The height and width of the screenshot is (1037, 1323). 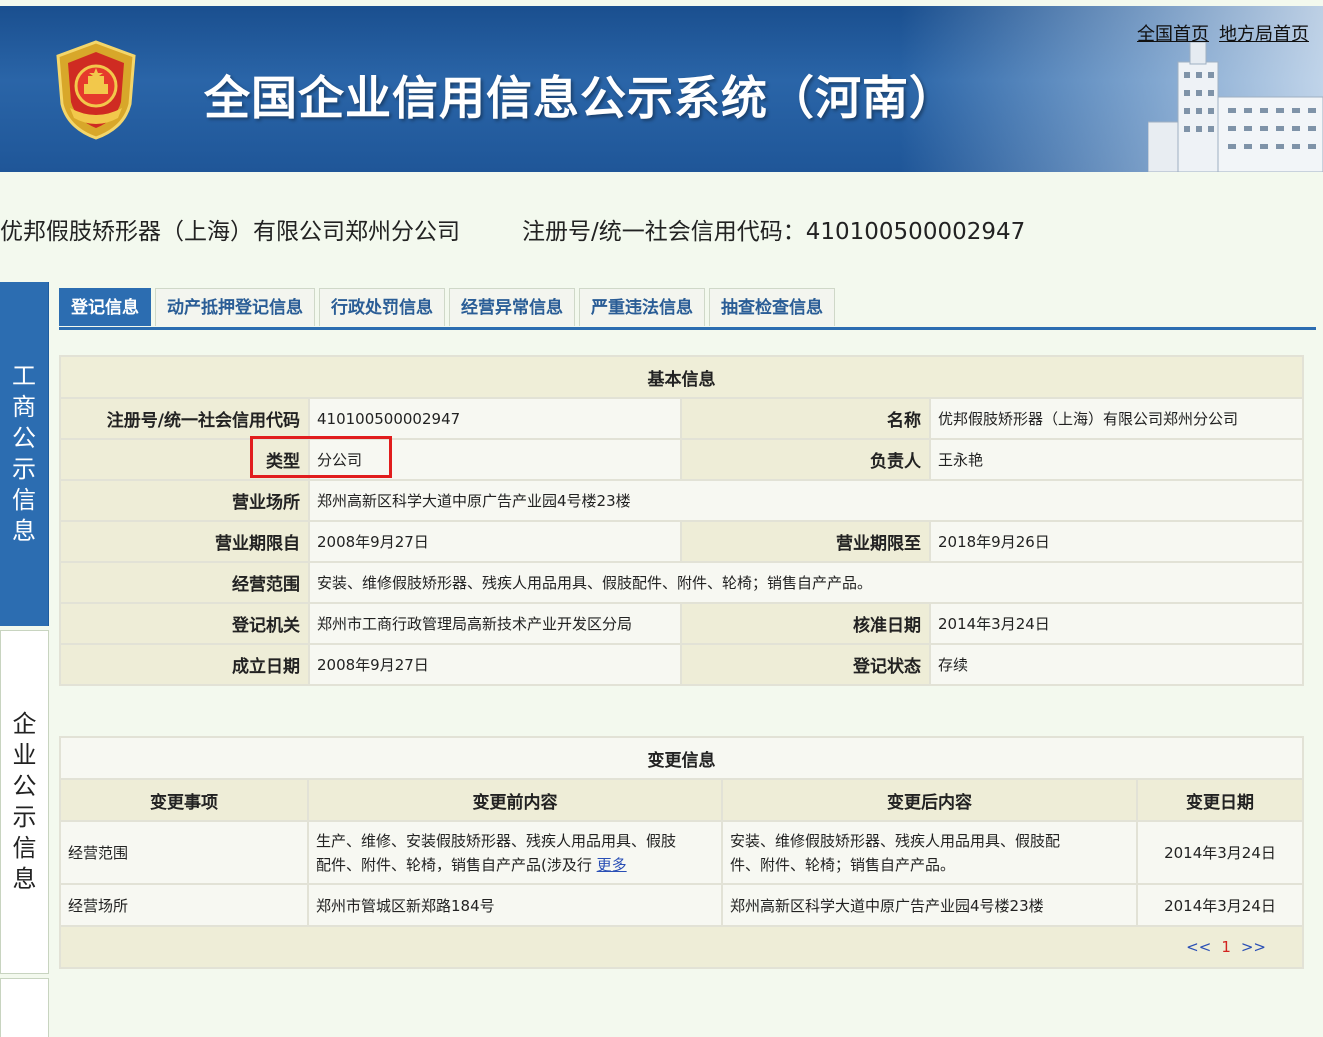 What do you see at coordinates (1264, 34) in the screenshot?
I see `local-home-link: 地方局首页` at bounding box center [1264, 34].